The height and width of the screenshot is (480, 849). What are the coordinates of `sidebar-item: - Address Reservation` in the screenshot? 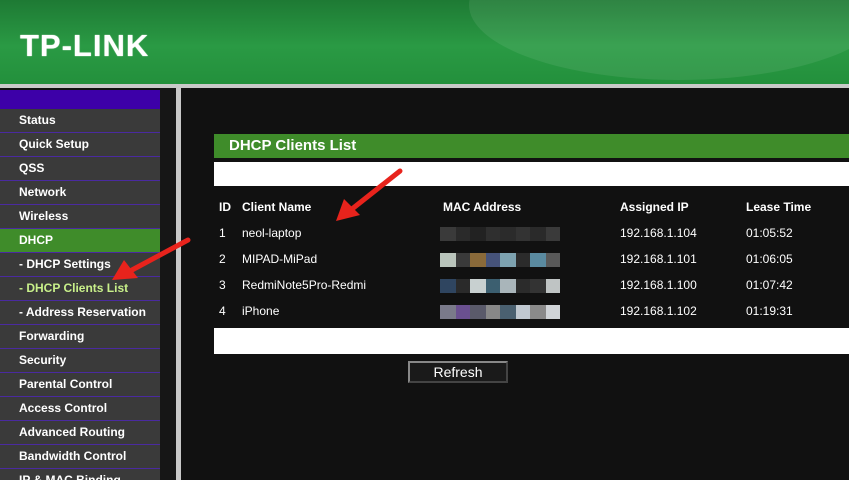 It's located at (80, 313).